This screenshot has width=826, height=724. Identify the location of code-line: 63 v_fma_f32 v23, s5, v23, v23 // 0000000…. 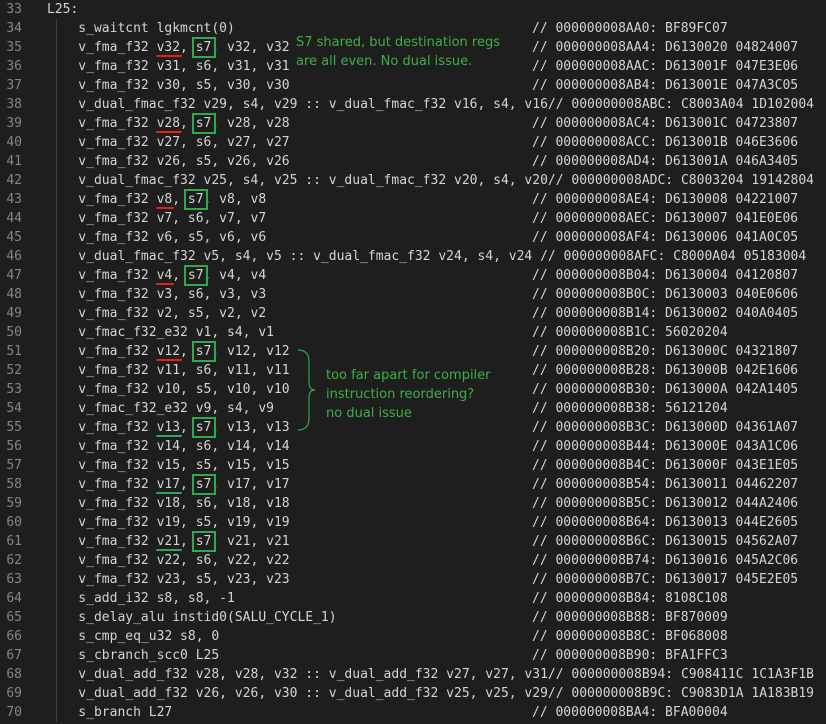
(413, 579).